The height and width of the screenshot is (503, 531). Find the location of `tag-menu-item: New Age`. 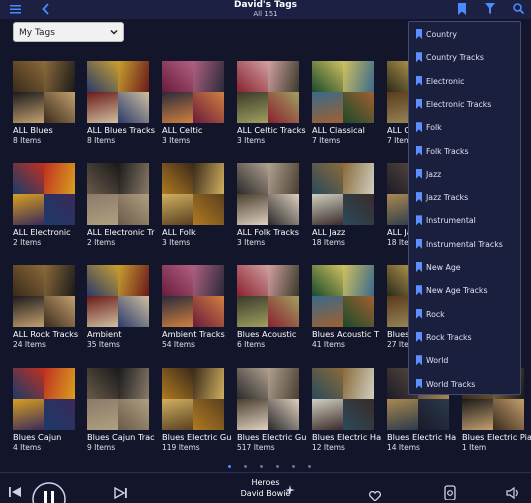

tag-menu-item: New Age is located at coordinates (465, 268).